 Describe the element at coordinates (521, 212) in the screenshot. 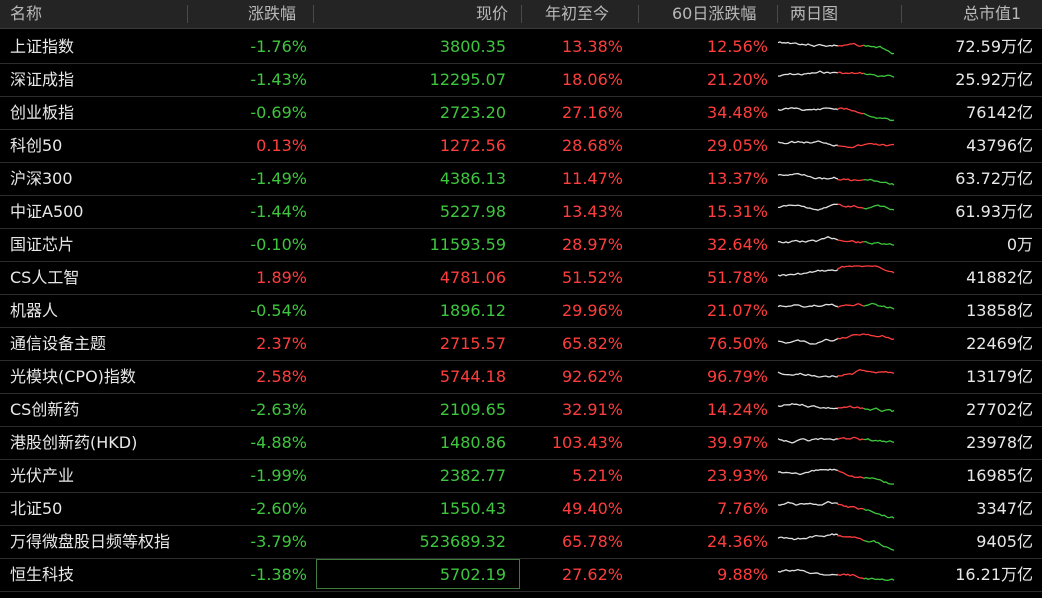

I see `table-row: 中证A500 -1.44% 5227.98 13.43% 15.31% 61.93万亿` at that location.